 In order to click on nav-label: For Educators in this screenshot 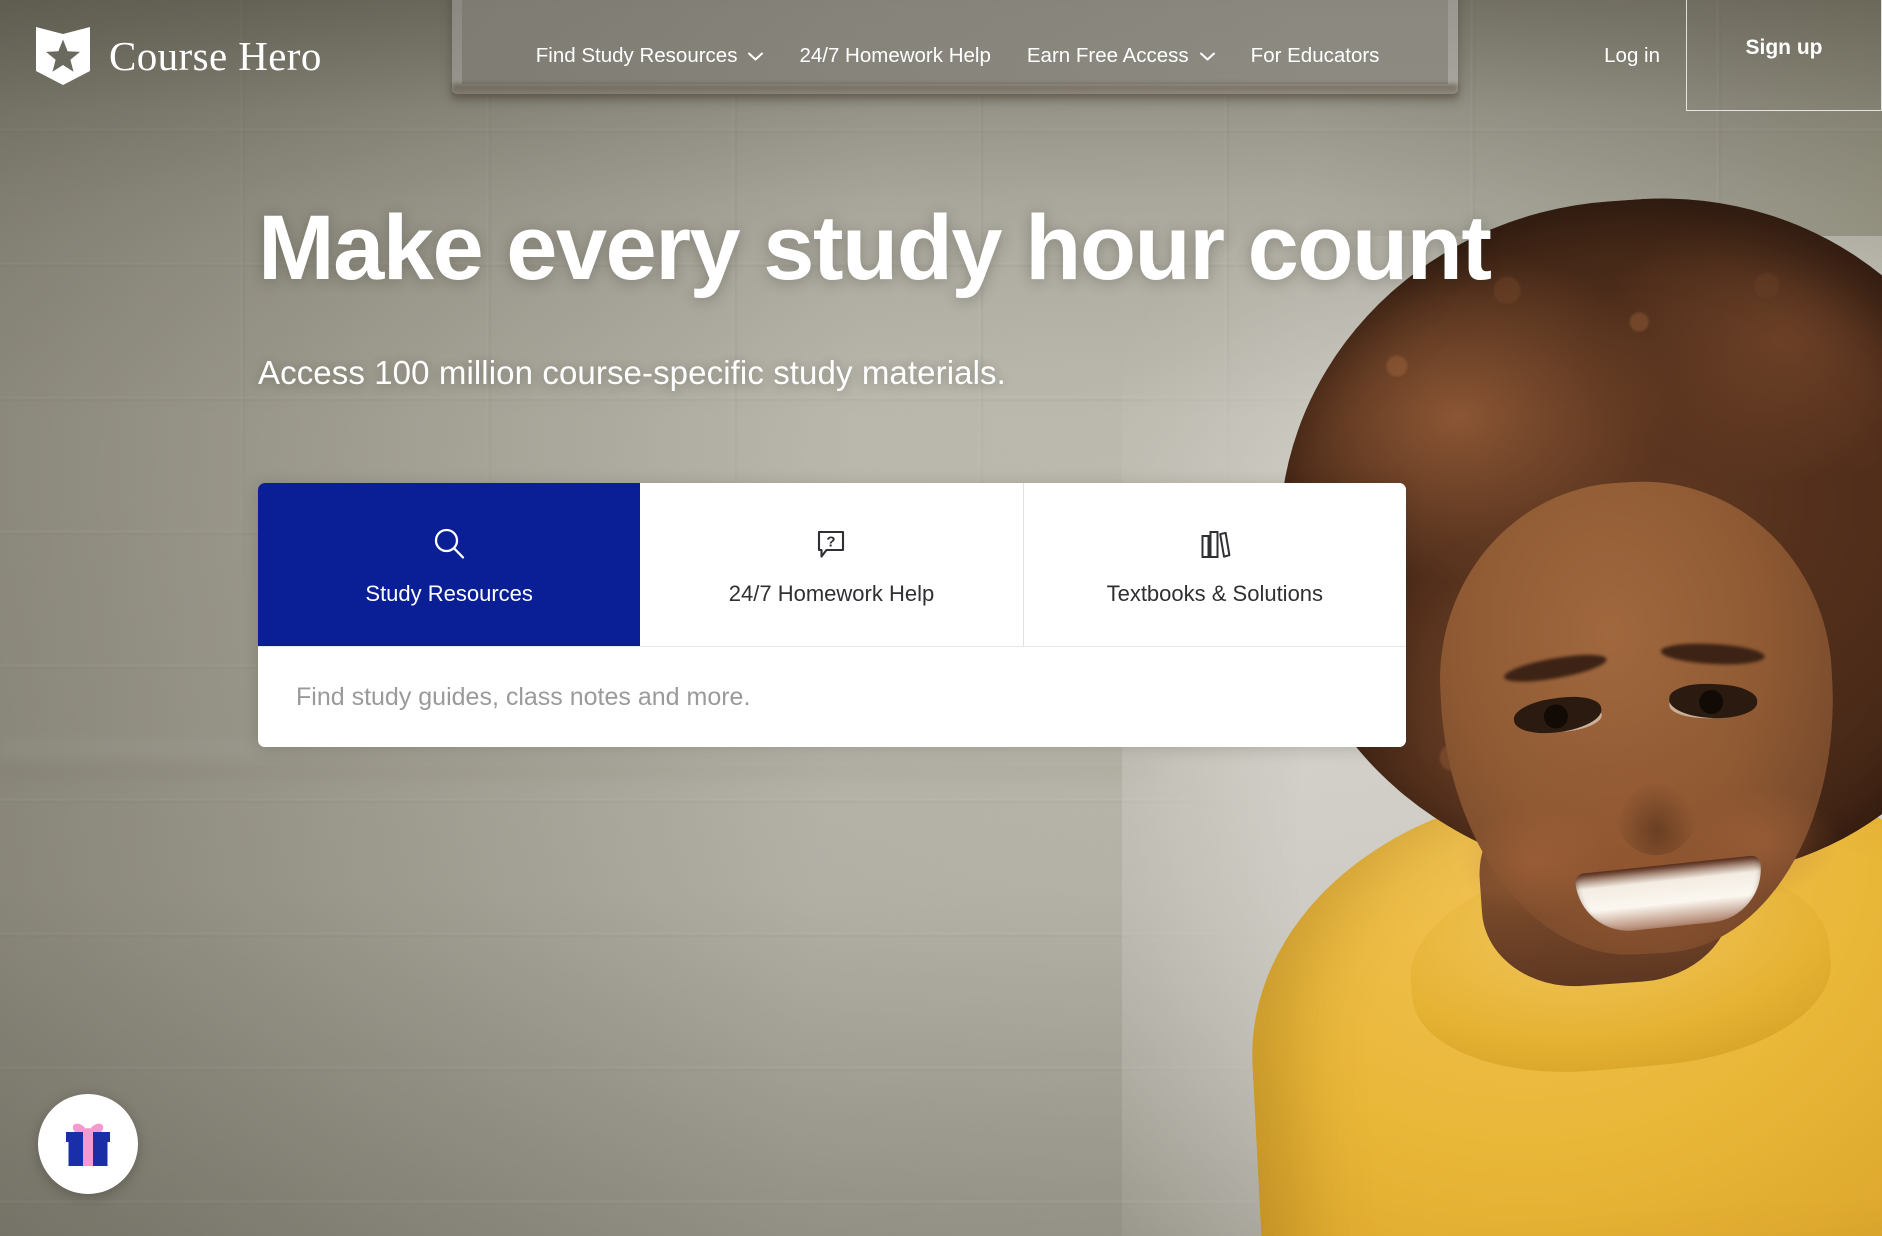, I will do `click(1315, 55)`.